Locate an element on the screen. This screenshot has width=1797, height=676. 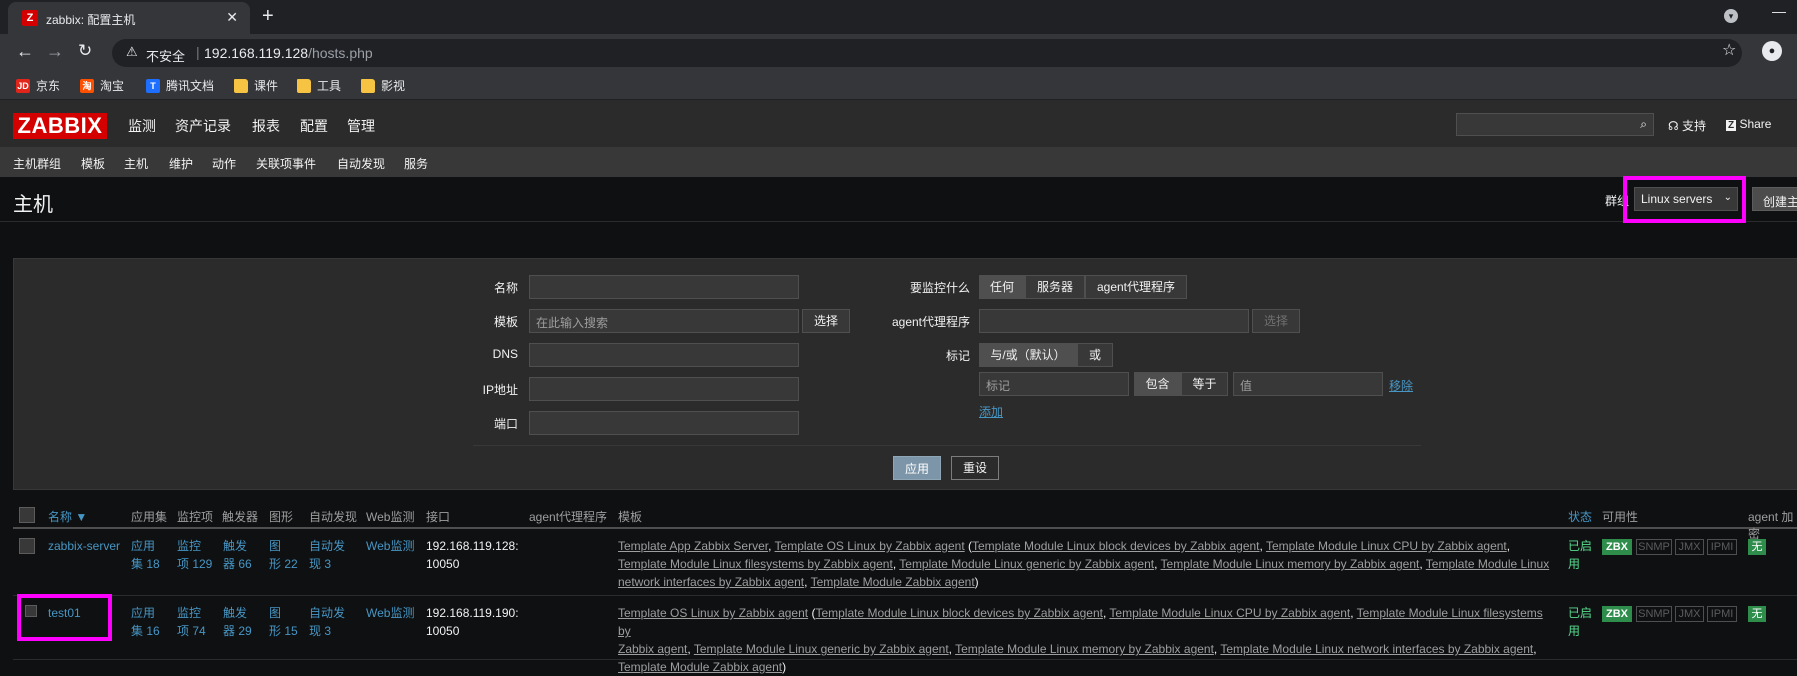
folder-icon is located at coordinates (241, 85).